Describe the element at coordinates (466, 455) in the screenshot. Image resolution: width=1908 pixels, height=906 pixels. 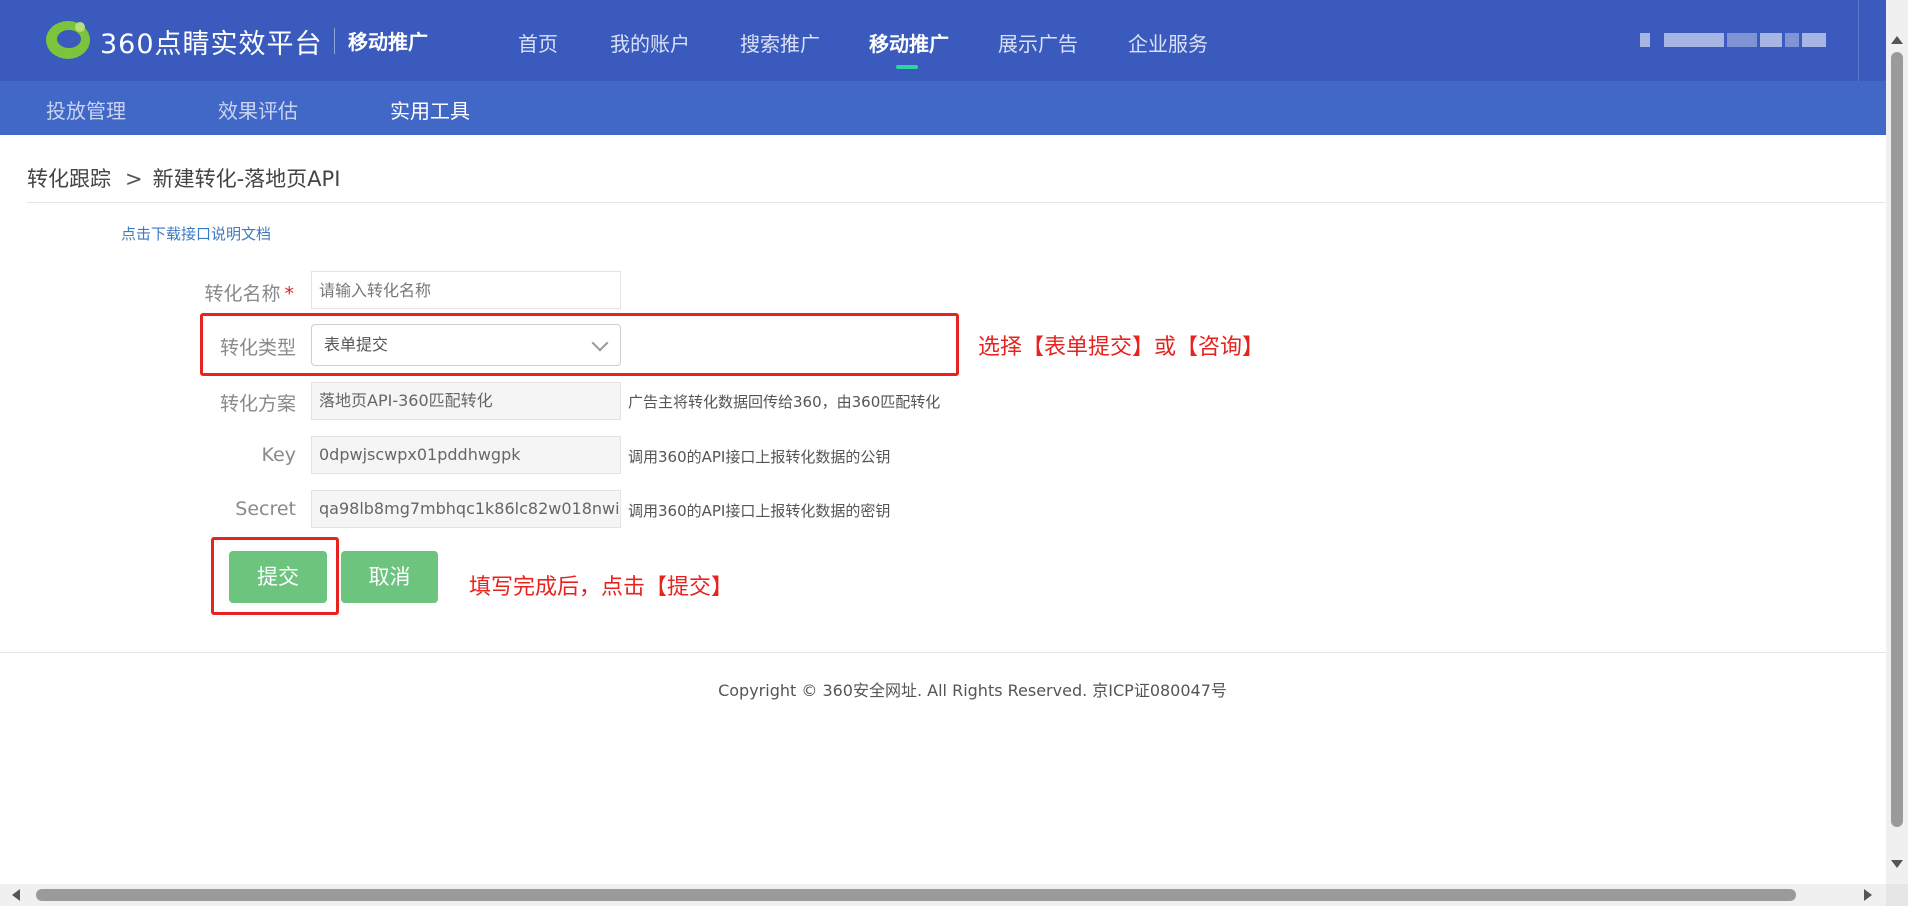
I see `key-field: 0dpwjscwpx01pddhwgpk` at that location.